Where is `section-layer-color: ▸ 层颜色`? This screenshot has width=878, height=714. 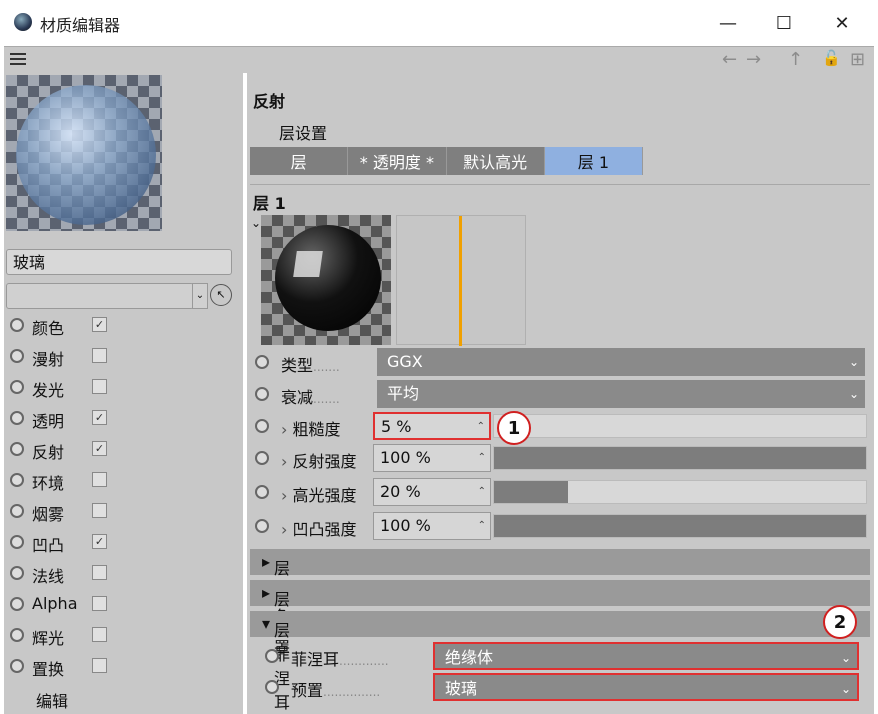 section-layer-color: ▸ 层颜色 is located at coordinates (560, 587).